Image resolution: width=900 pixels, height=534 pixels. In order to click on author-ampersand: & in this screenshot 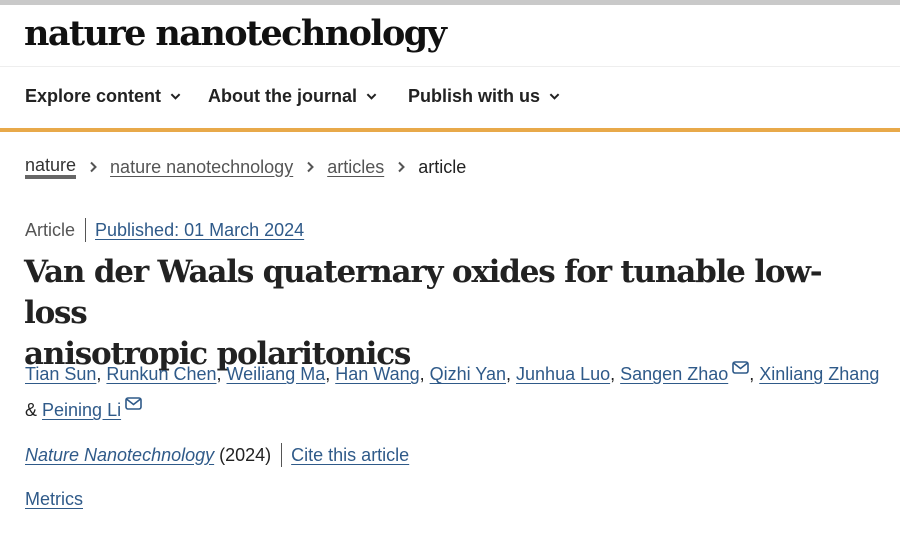, I will do `click(34, 410)`.